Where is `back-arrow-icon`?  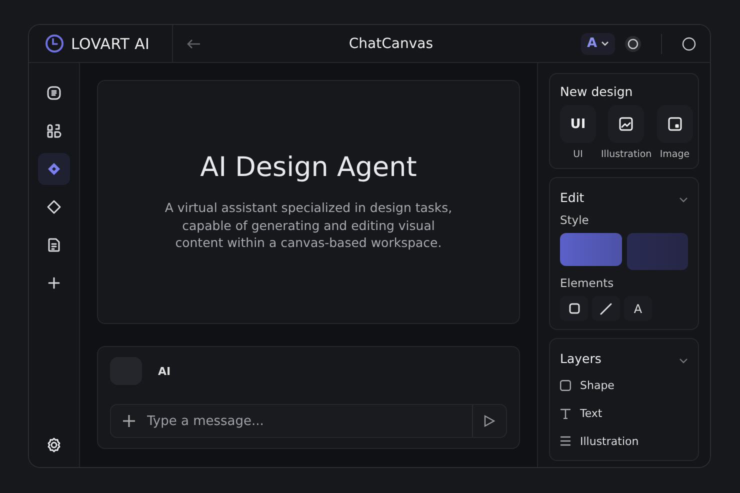
back-arrow-icon is located at coordinates (194, 43).